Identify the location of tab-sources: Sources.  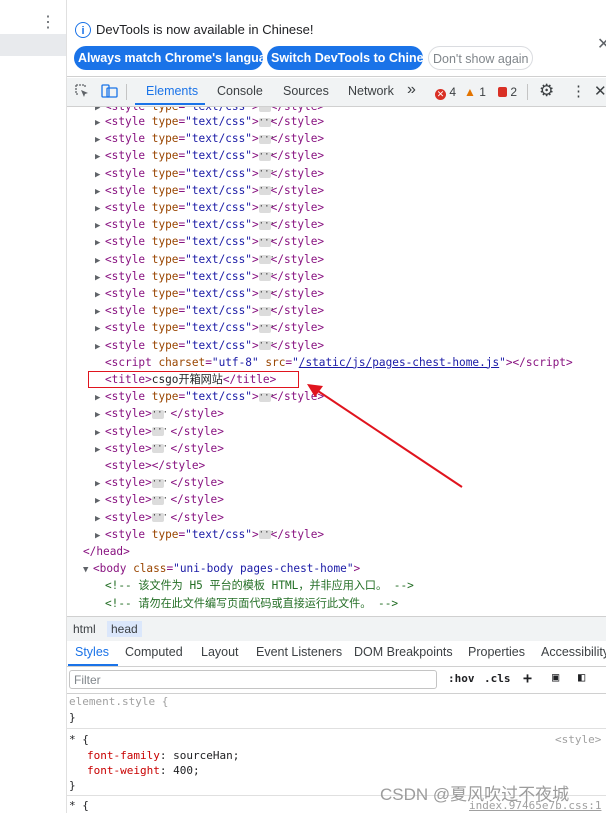
(306, 91).